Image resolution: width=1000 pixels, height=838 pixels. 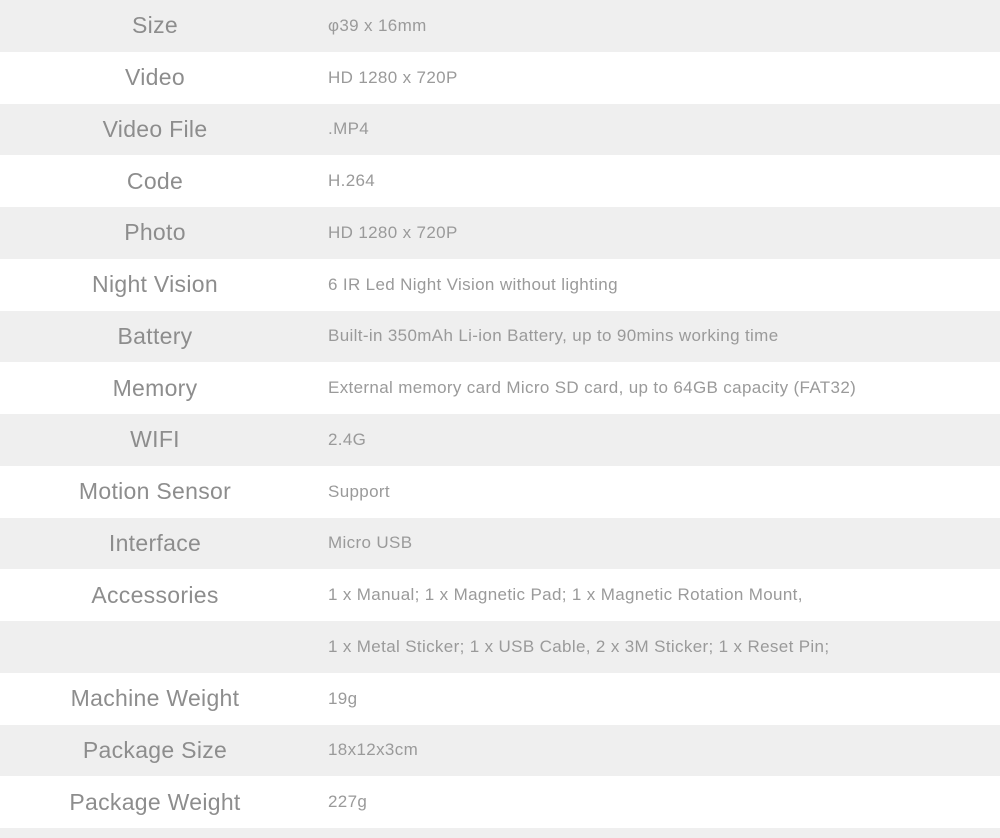 What do you see at coordinates (500, 77) in the screenshot?
I see `table-row: Video HD 1280 x 720P` at bounding box center [500, 77].